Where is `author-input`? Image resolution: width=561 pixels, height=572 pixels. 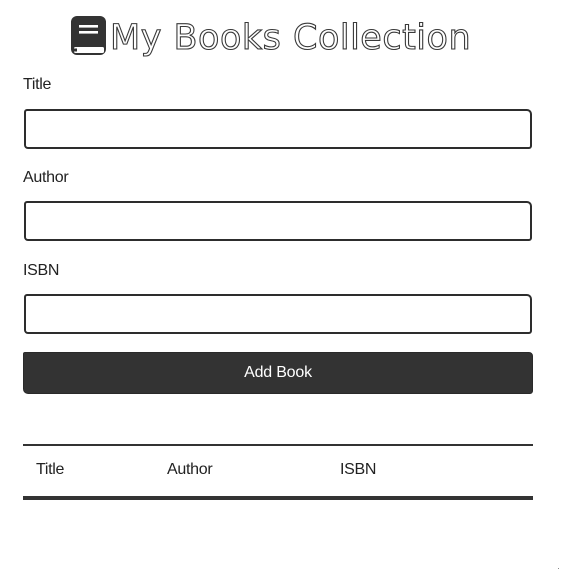
author-input is located at coordinates (278, 221).